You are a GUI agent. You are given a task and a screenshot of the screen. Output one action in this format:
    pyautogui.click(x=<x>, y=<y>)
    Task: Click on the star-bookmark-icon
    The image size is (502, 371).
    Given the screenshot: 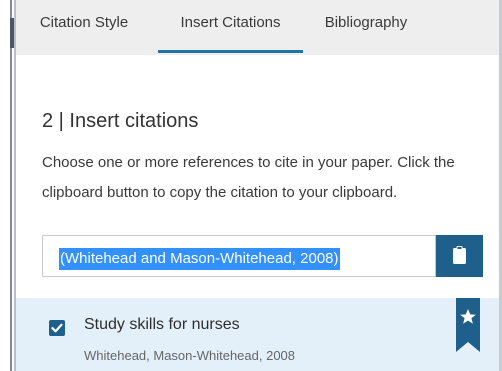 What is the action you would take?
    pyautogui.click(x=468, y=325)
    